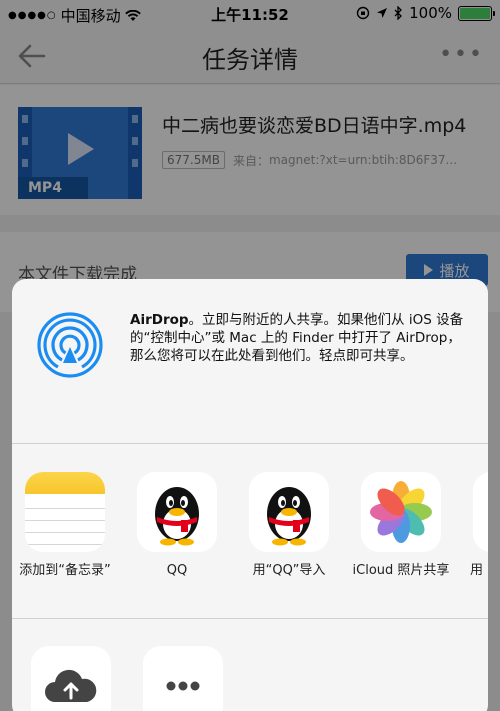 The width and height of the screenshot is (500, 711). What do you see at coordinates (159, 320) in the screenshot?
I see `airdrop-title: AirDrop` at bounding box center [159, 320].